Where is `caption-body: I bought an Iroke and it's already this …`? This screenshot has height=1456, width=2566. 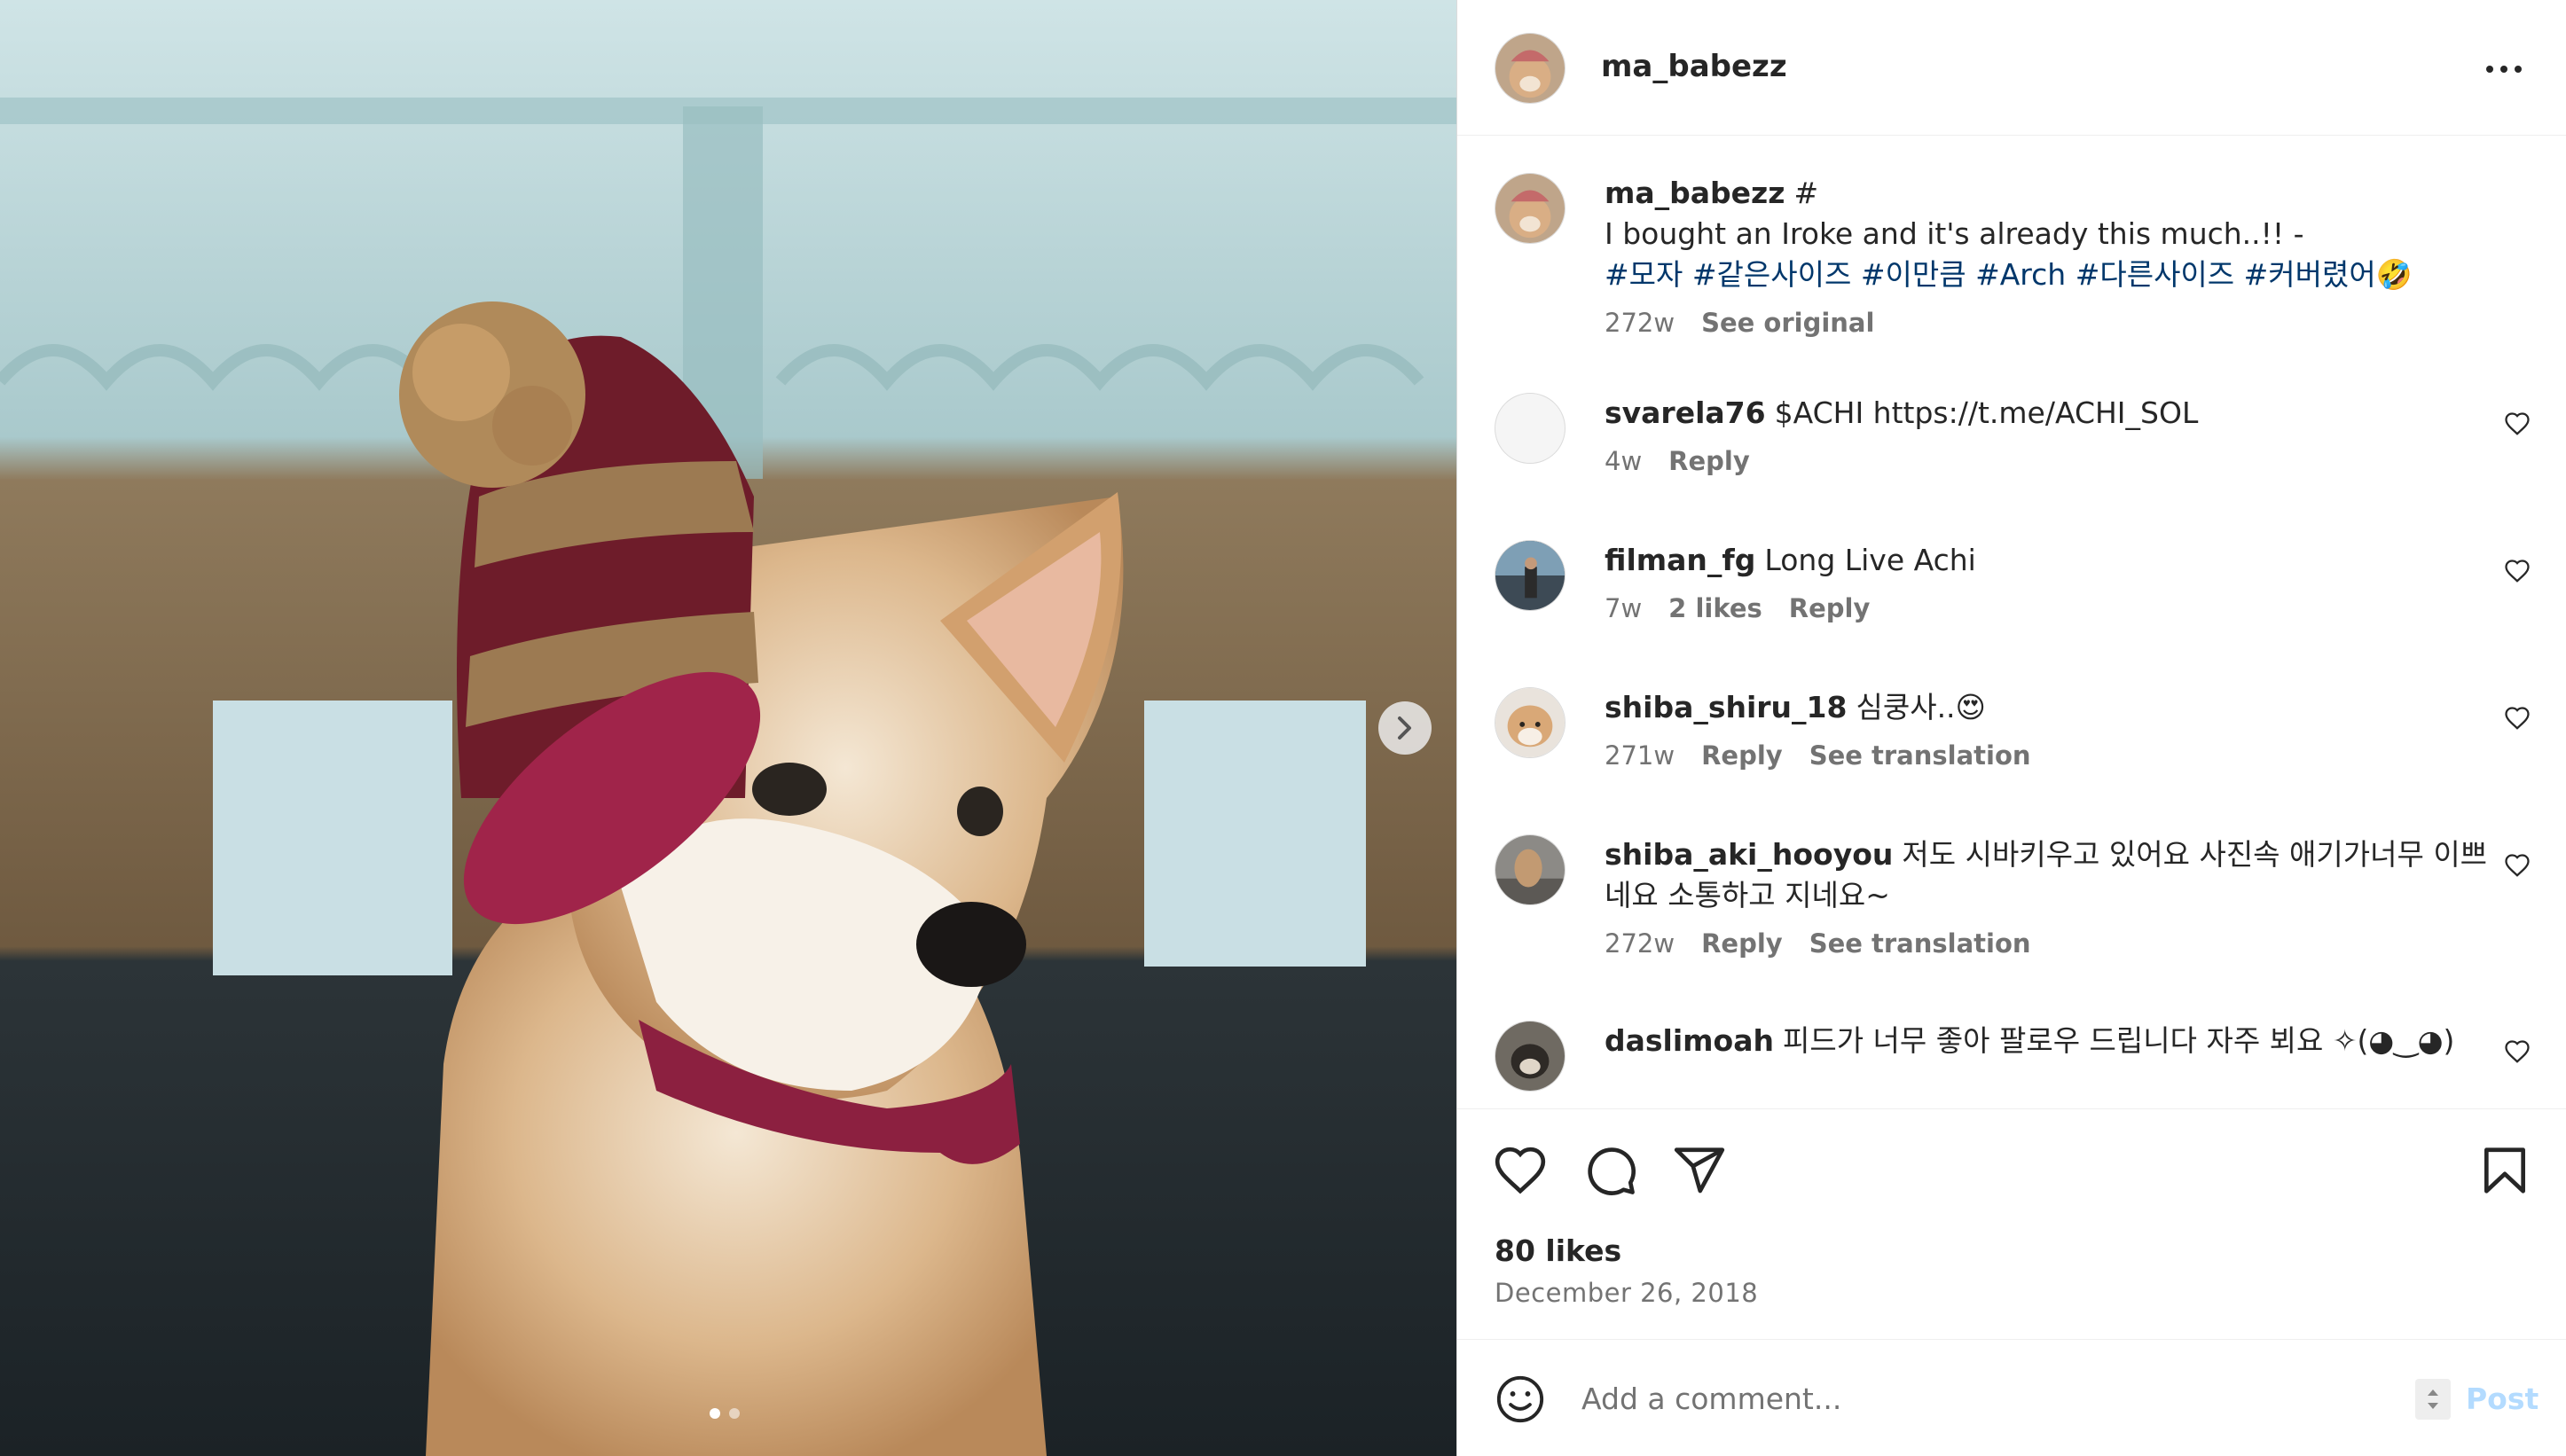
caption-body: I bought an Iroke and it's already this … is located at coordinates (1954, 233).